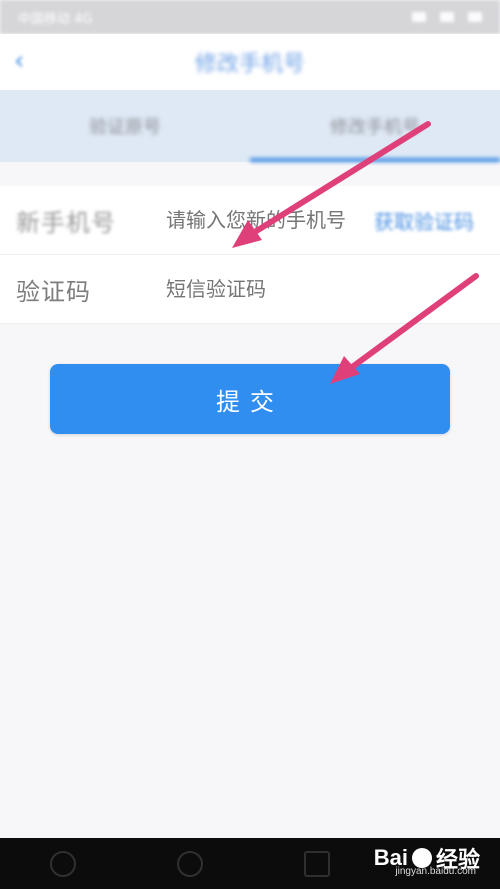  I want to click on watermark-site: jingyan.baidu.com, so click(435, 871).